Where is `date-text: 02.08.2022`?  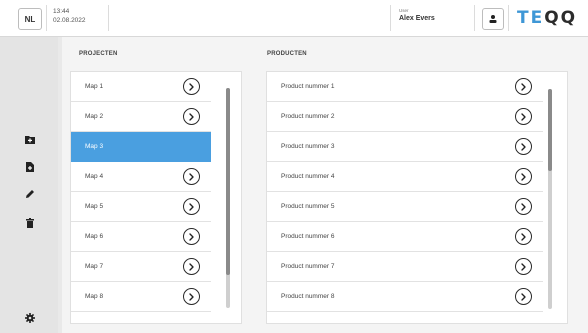
date-text: 02.08.2022 is located at coordinates (69, 20).